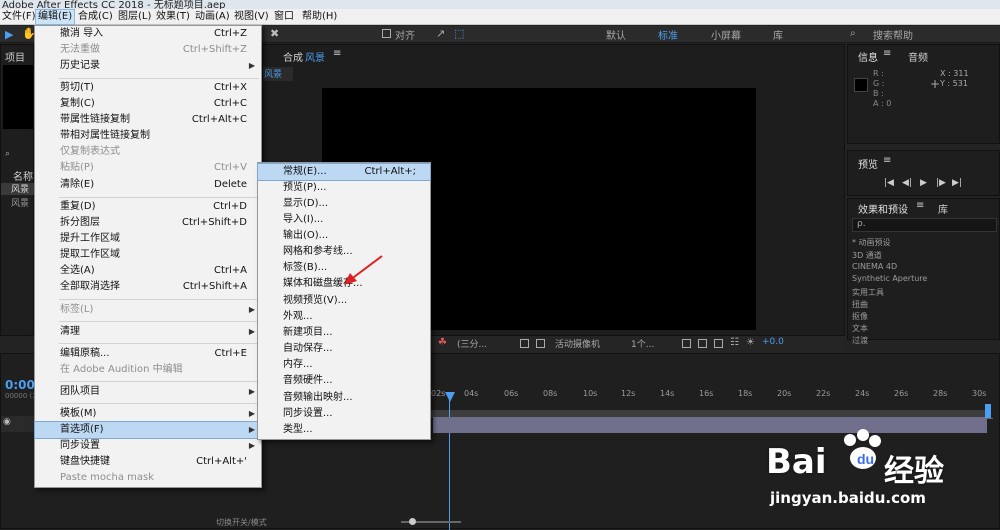 The image size is (1000, 530). Describe the element at coordinates (907, 183) in the screenshot. I see `prev-frame-icon: ◀|` at that location.